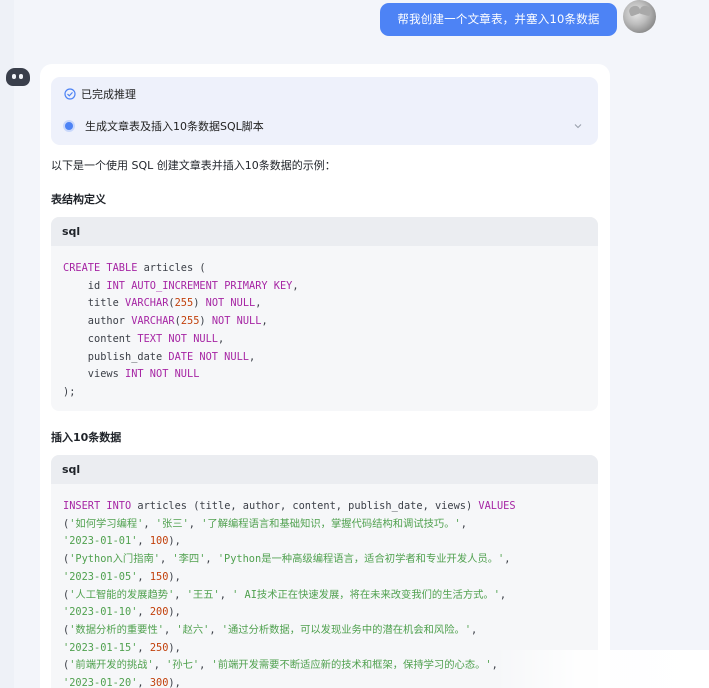 This screenshot has height=688, width=709. I want to click on code-token: content, so click(100, 338).